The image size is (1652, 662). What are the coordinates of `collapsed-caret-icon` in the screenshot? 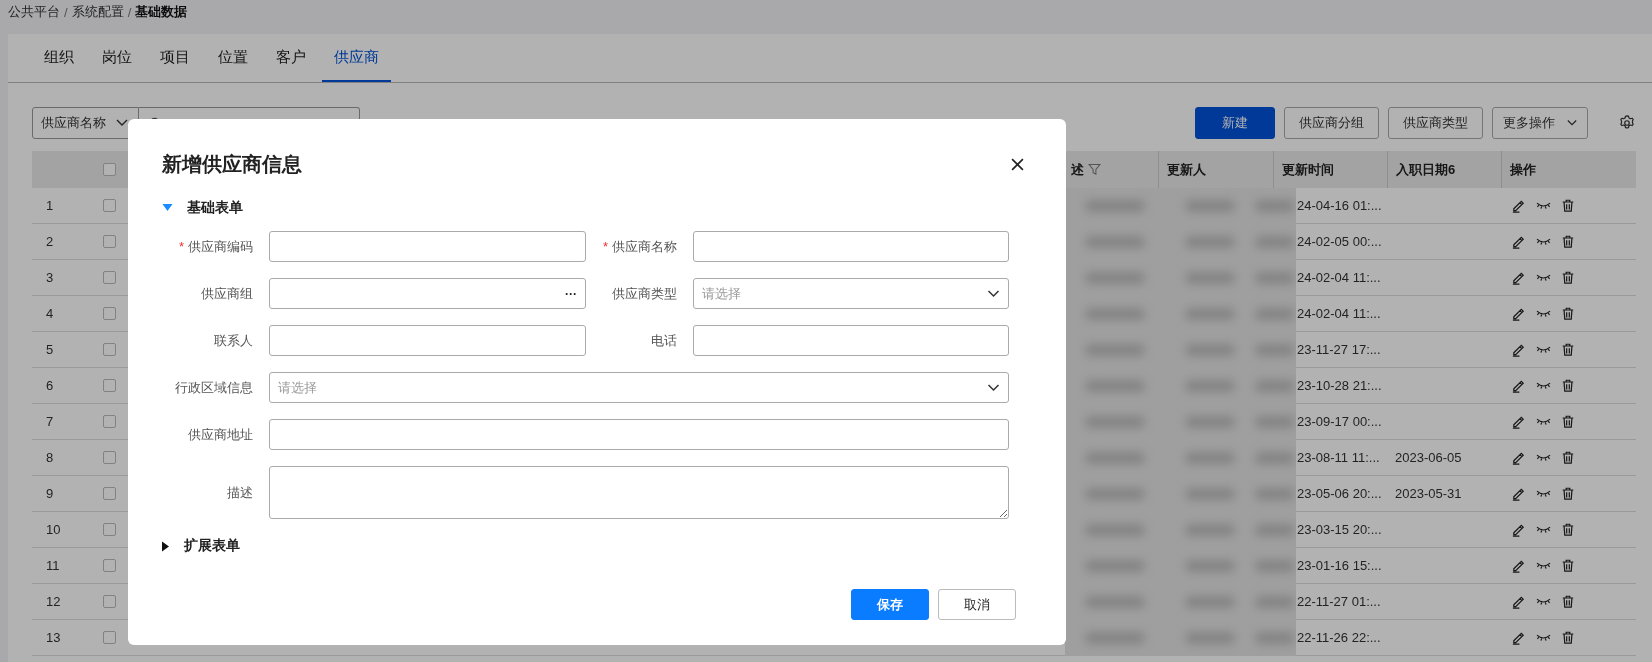 It's located at (166, 546).